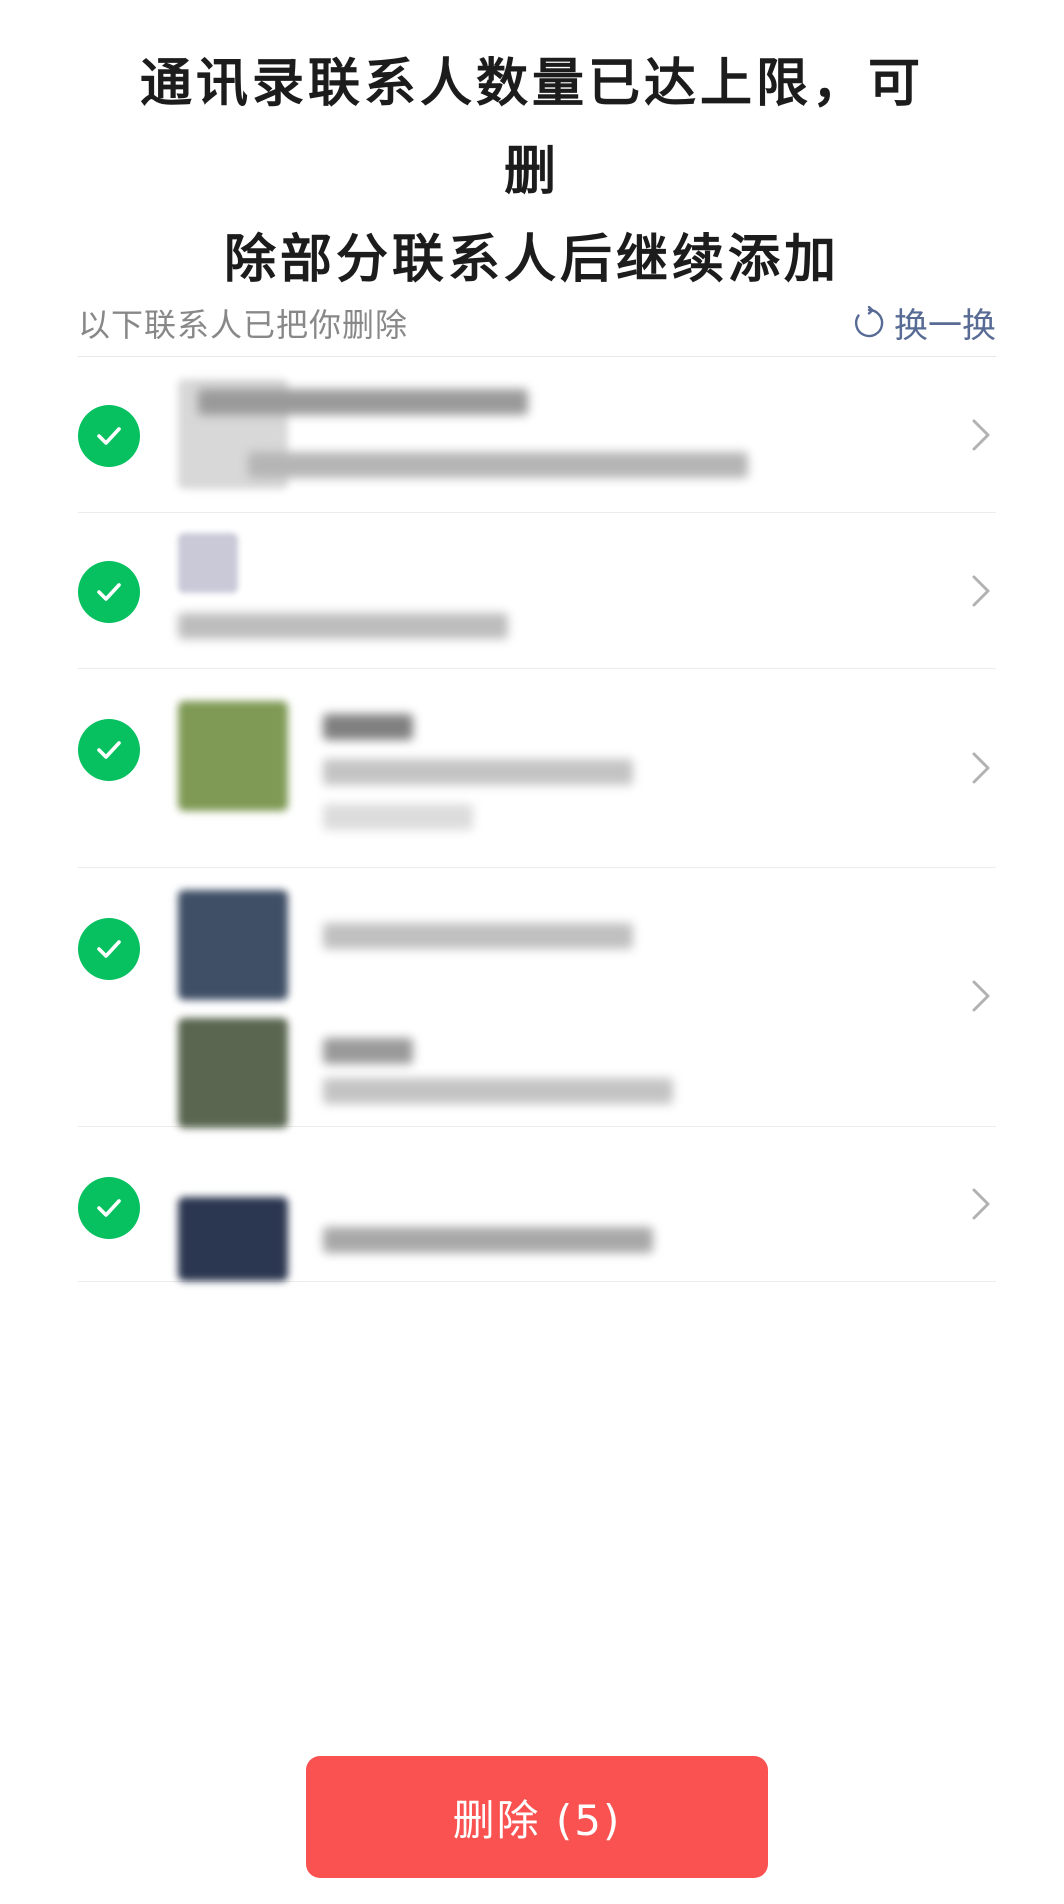 This screenshot has width=1064, height=1904. What do you see at coordinates (531, 260) in the screenshot?
I see `title-line-2: 除部分联系人后继续添加` at bounding box center [531, 260].